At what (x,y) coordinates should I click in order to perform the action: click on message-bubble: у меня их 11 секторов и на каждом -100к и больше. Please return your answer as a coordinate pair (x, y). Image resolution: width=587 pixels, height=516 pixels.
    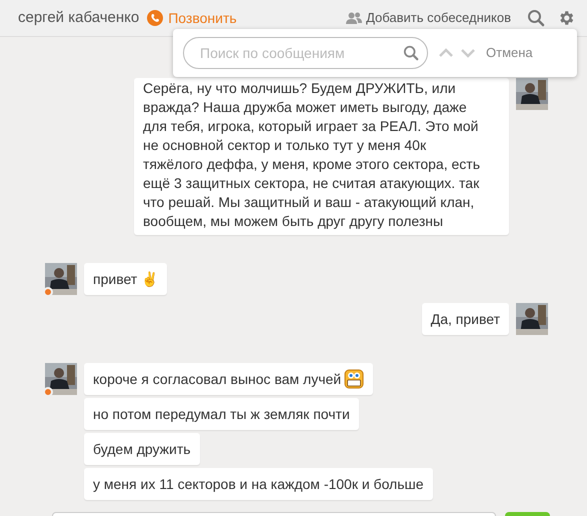
    Looking at the image, I should click on (258, 484).